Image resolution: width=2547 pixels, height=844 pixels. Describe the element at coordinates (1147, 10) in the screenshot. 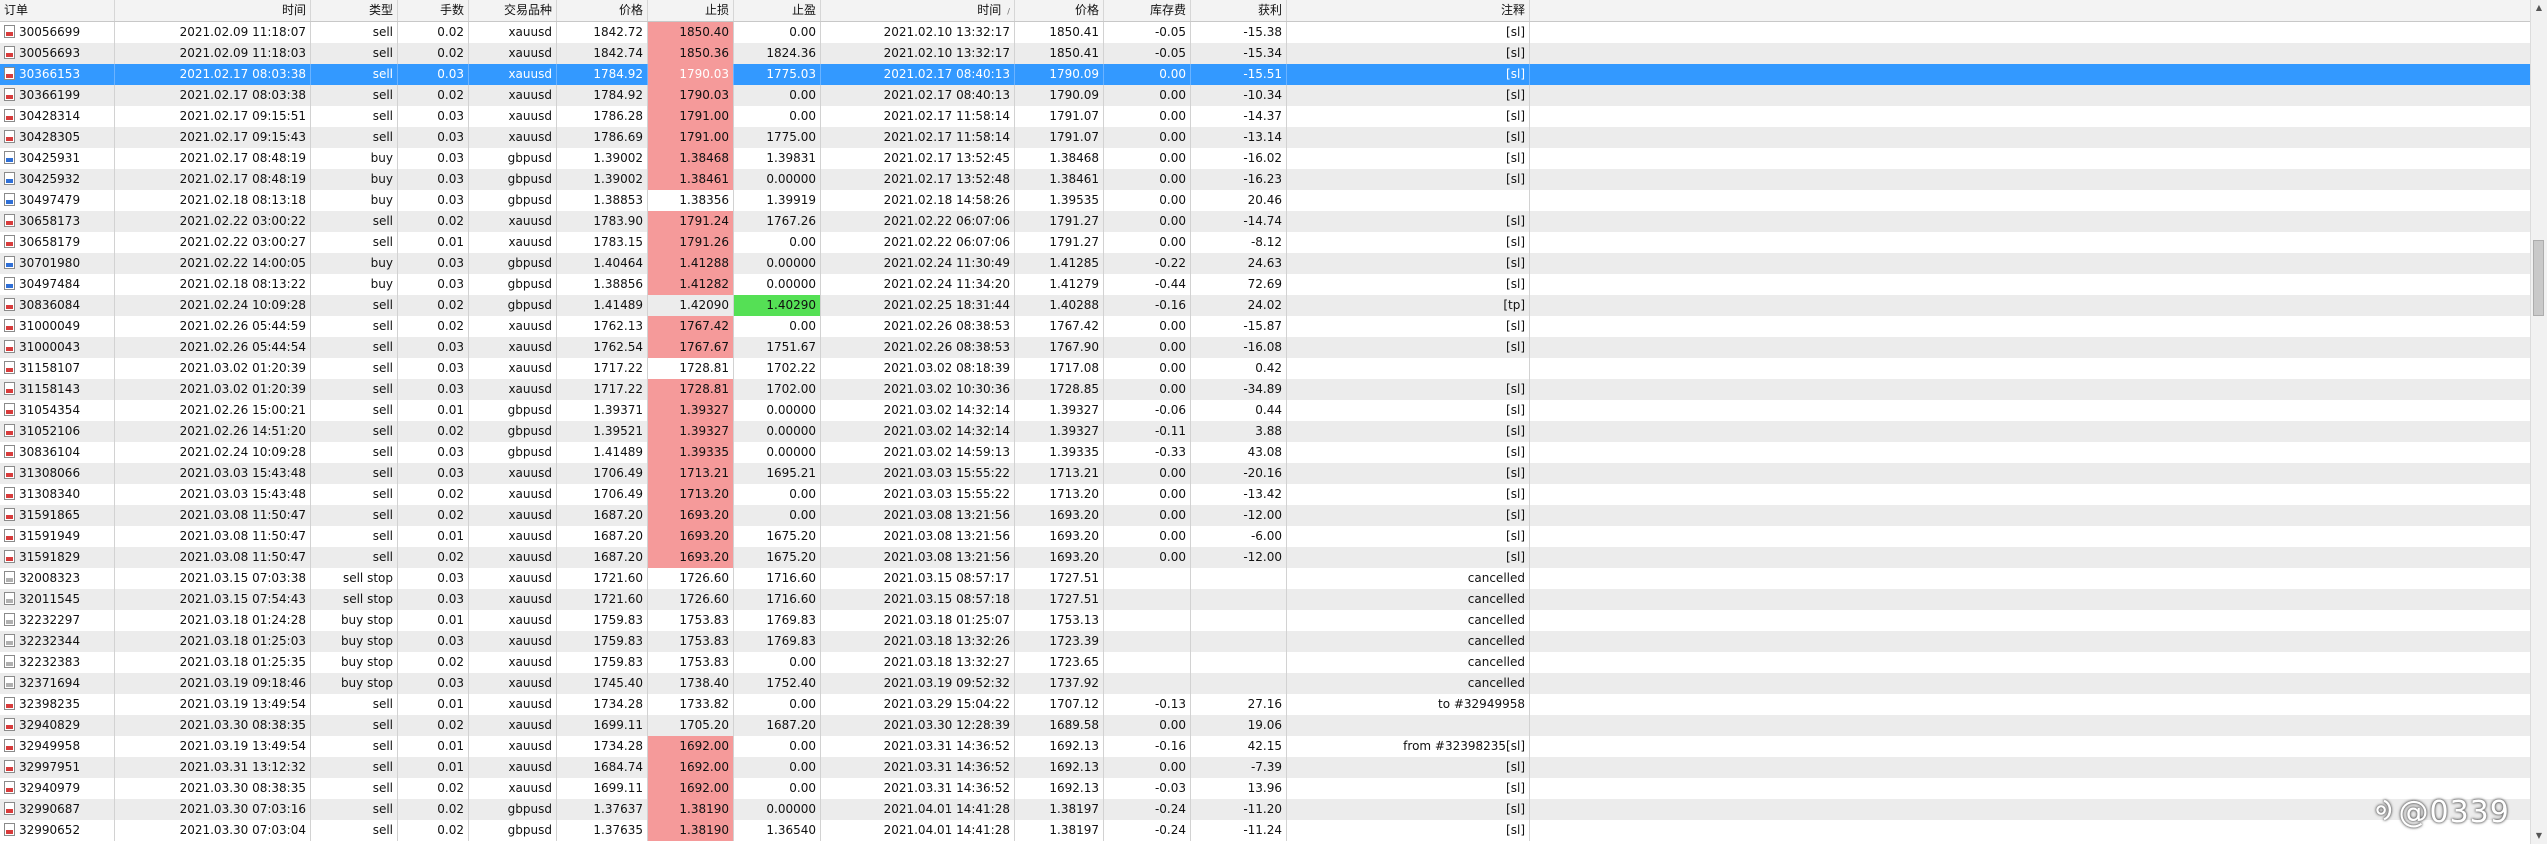

I see `column-header-swap: 库存费` at that location.